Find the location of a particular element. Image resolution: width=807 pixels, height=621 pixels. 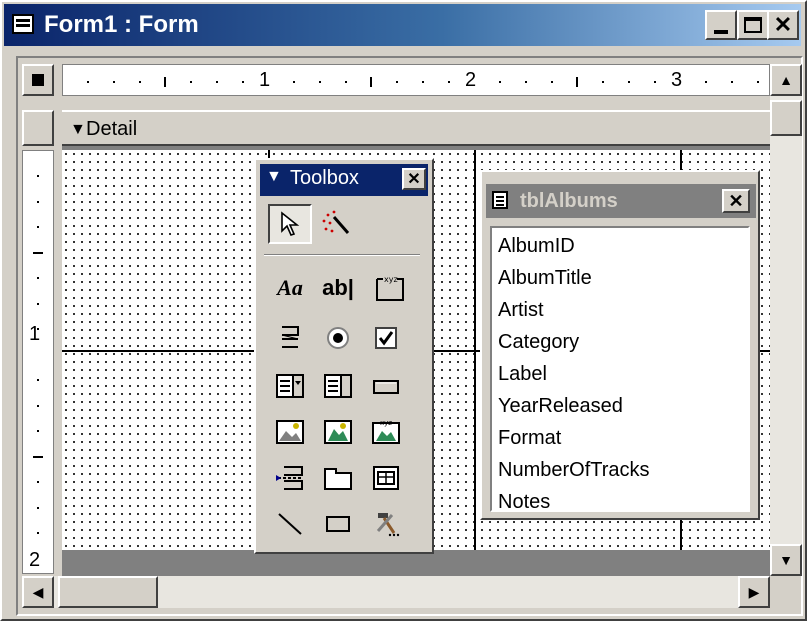

toolbox-titlebar: ▼ Toolbox ✕ is located at coordinates (344, 180).